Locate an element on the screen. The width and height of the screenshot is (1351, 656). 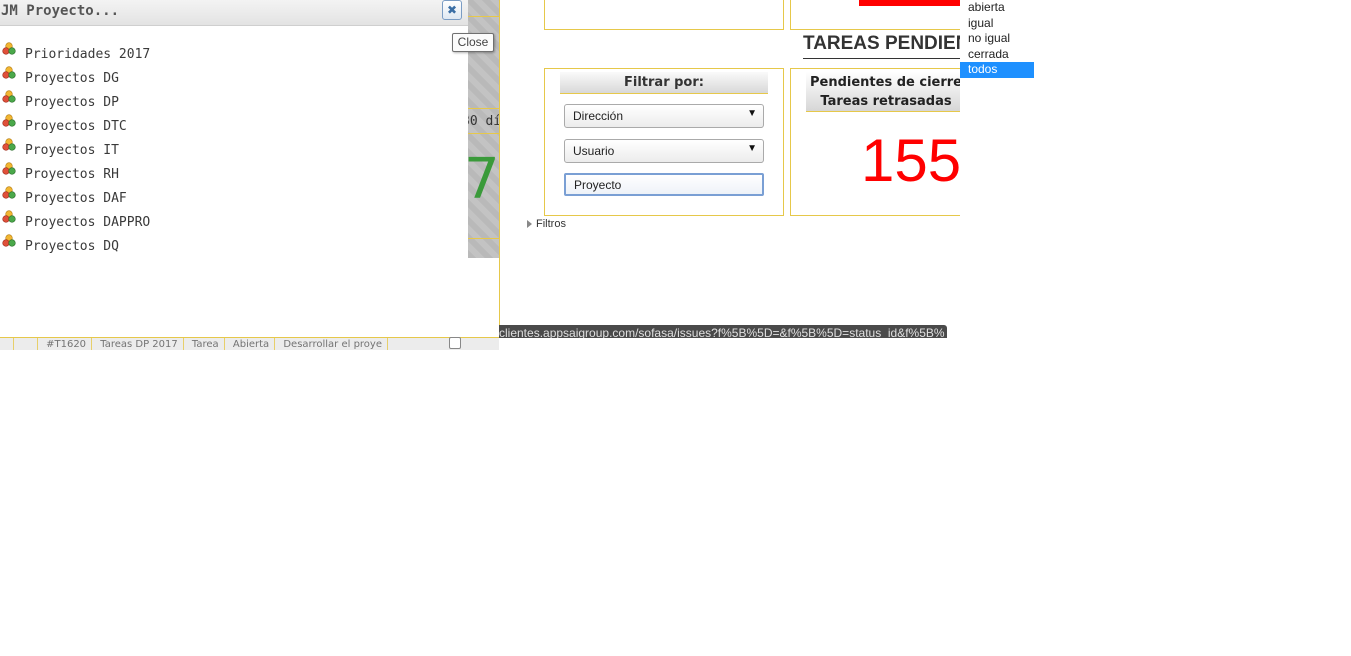
table-cell: Abierta is located at coordinates (252, 344).